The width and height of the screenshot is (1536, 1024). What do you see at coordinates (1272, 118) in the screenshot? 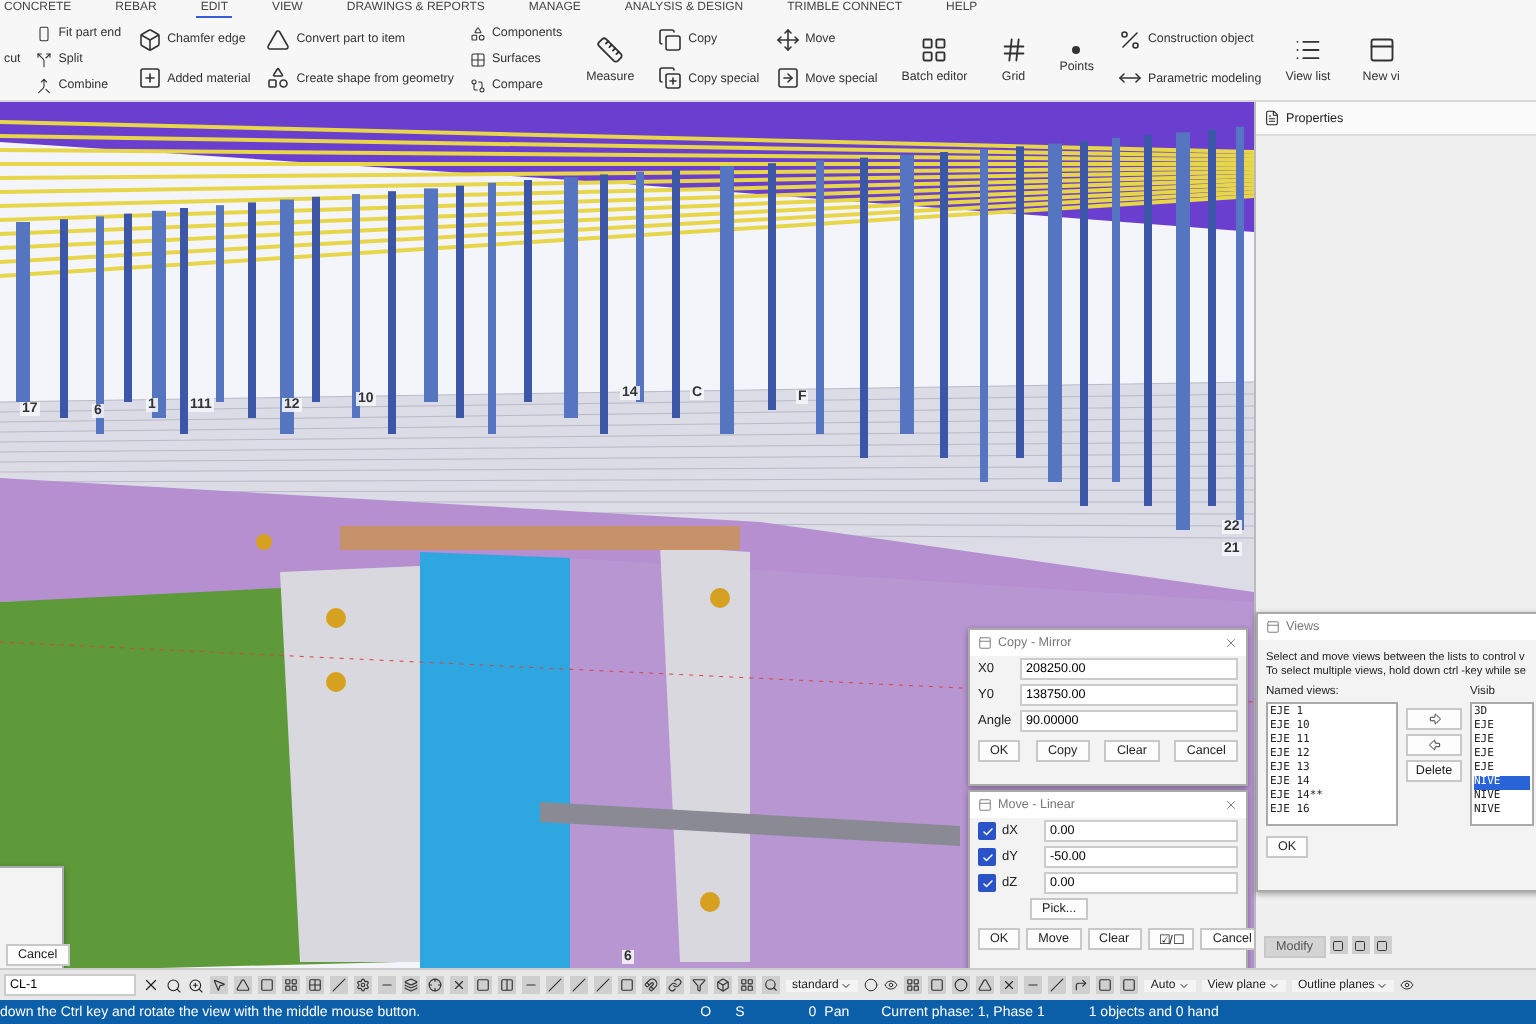
I see `document-icon` at bounding box center [1272, 118].